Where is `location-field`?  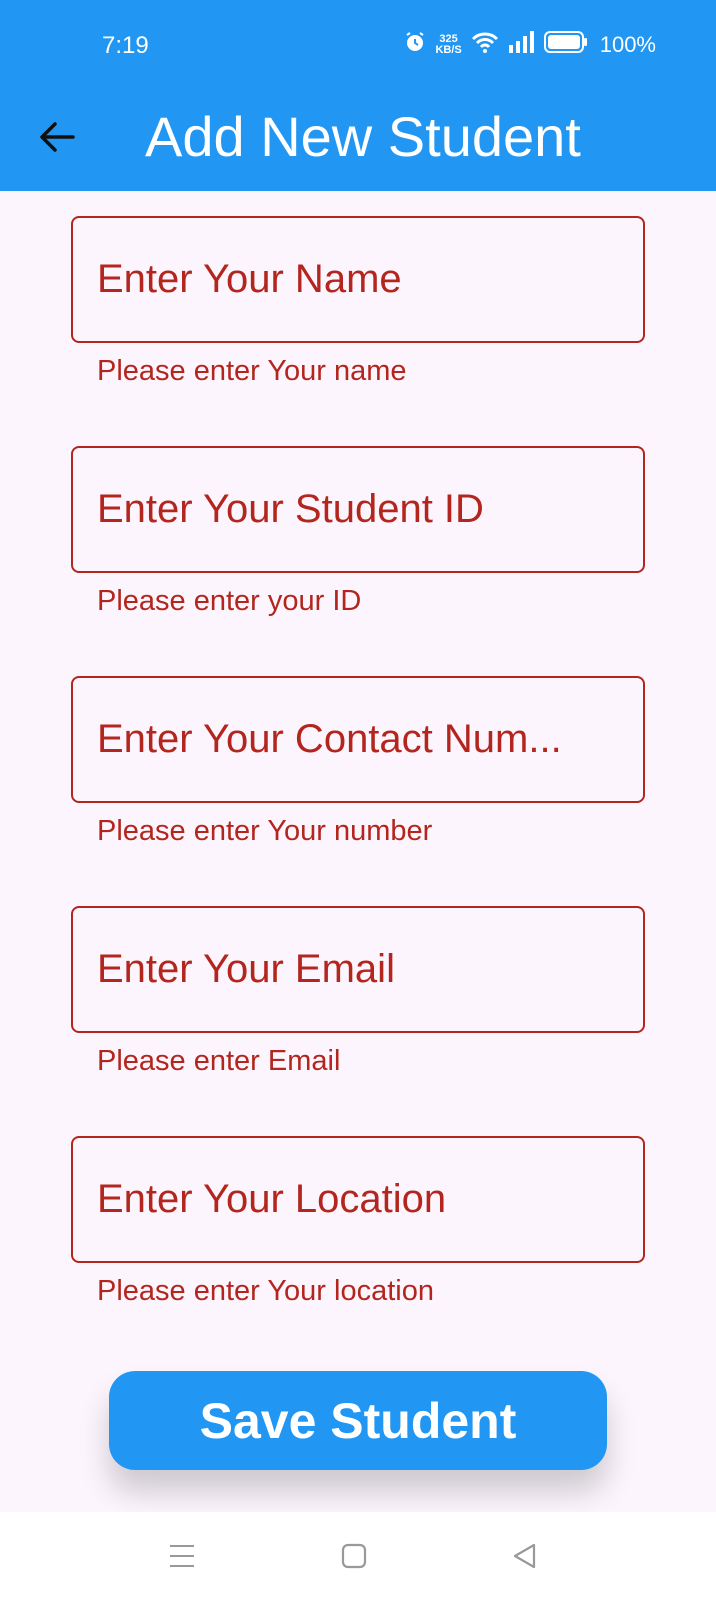
location-field is located at coordinates (358, 1199).